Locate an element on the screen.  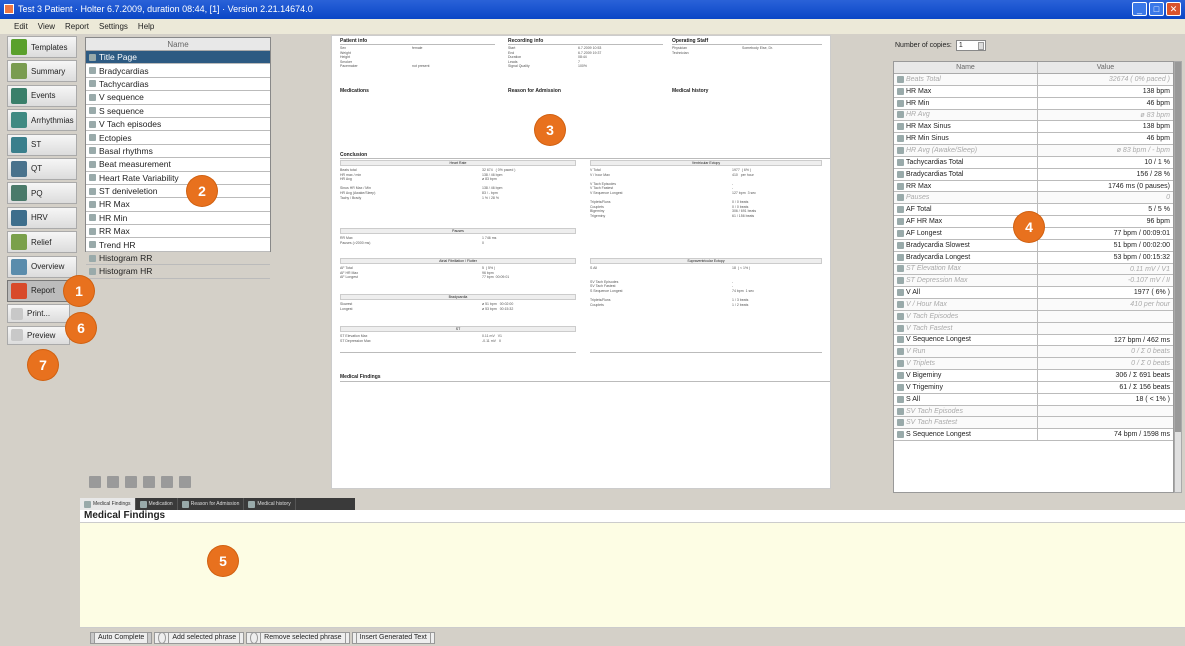
values-row: V Trigeminy 61 / Σ 156 beats is located at coordinates (1033, 387).